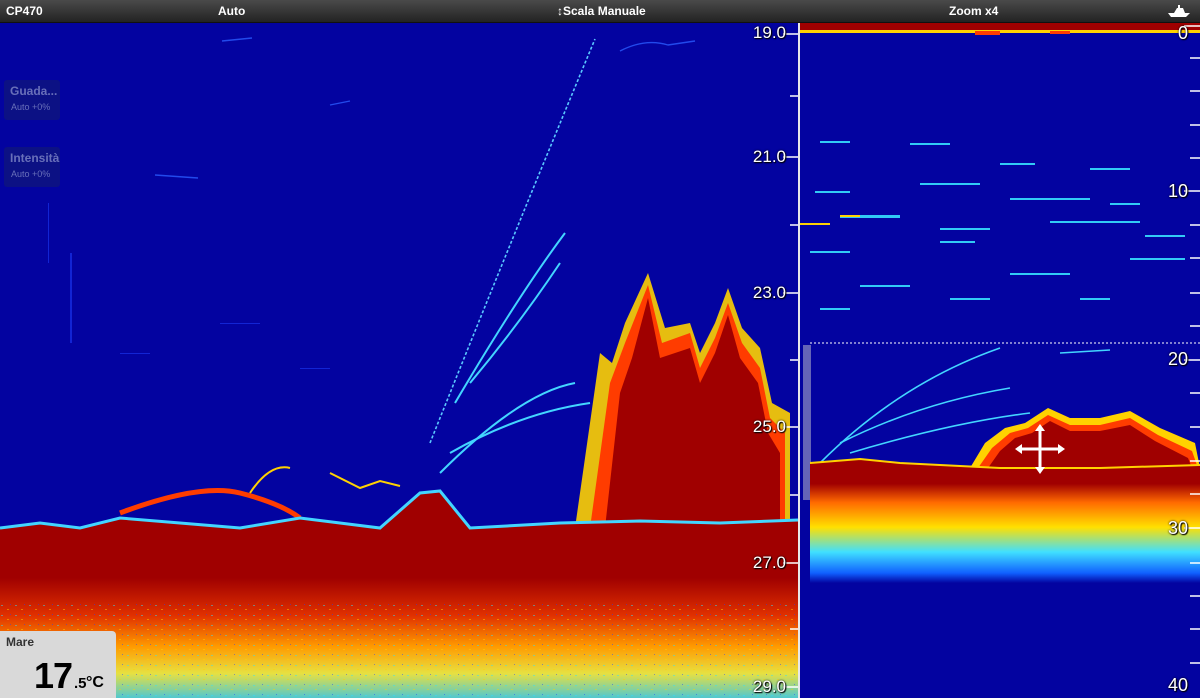 The height and width of the screenshot is (698, 1200). What do you see at coordinates (769, 562) in the screenshot?
I see `depth-label: 27.0` at bounding box center [769, 562].